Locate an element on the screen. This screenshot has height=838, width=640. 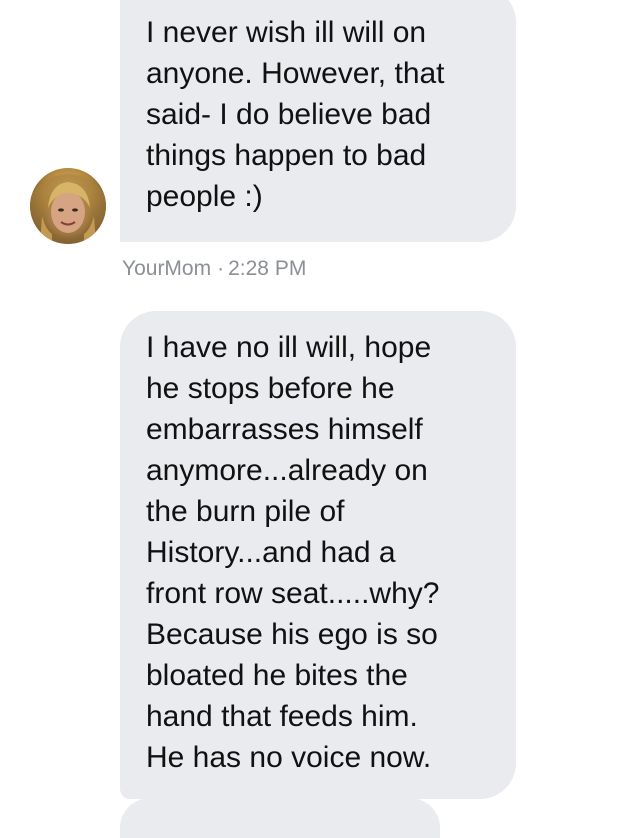
message-line: the burn pile of is located at coordinates (245, 511).